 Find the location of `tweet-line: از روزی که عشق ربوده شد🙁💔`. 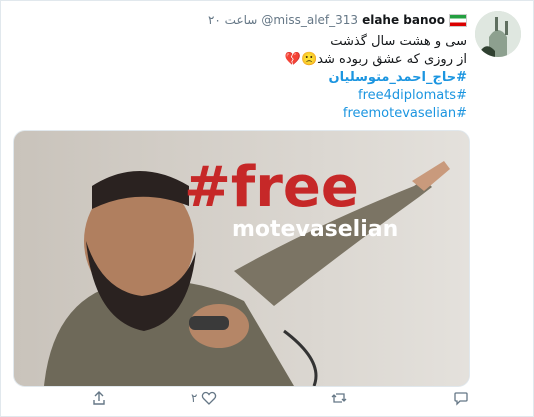

tweet-line: از روزی که عشق ربوده شد🙁💔 is located at coordinates (375, 59).